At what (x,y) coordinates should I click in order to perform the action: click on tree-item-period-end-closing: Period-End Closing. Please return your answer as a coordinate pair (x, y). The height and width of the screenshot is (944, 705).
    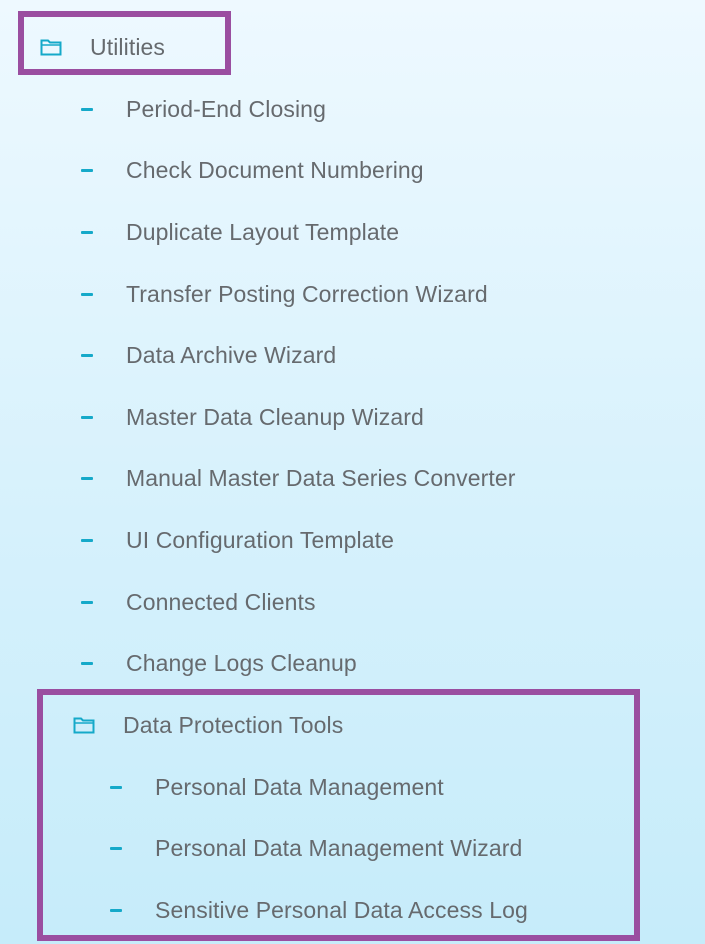
    Looking at the image, I should click on (203, 109).